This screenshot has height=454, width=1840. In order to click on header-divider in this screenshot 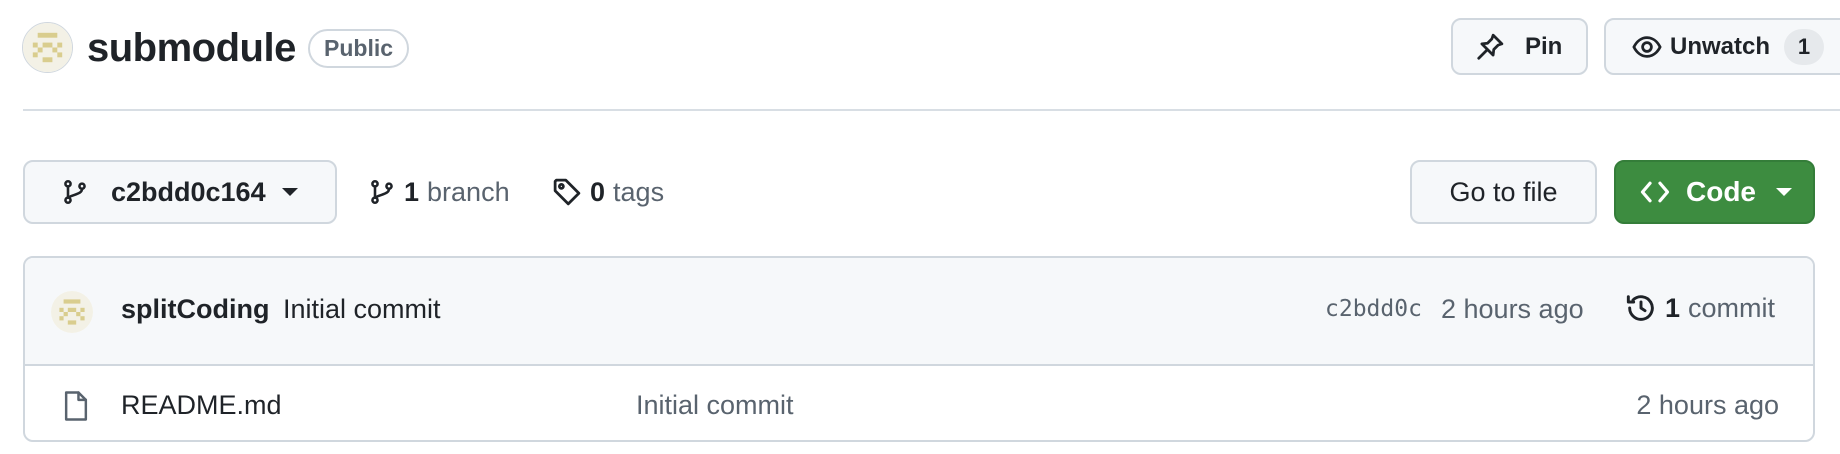, I will do `click(931, 110)`.